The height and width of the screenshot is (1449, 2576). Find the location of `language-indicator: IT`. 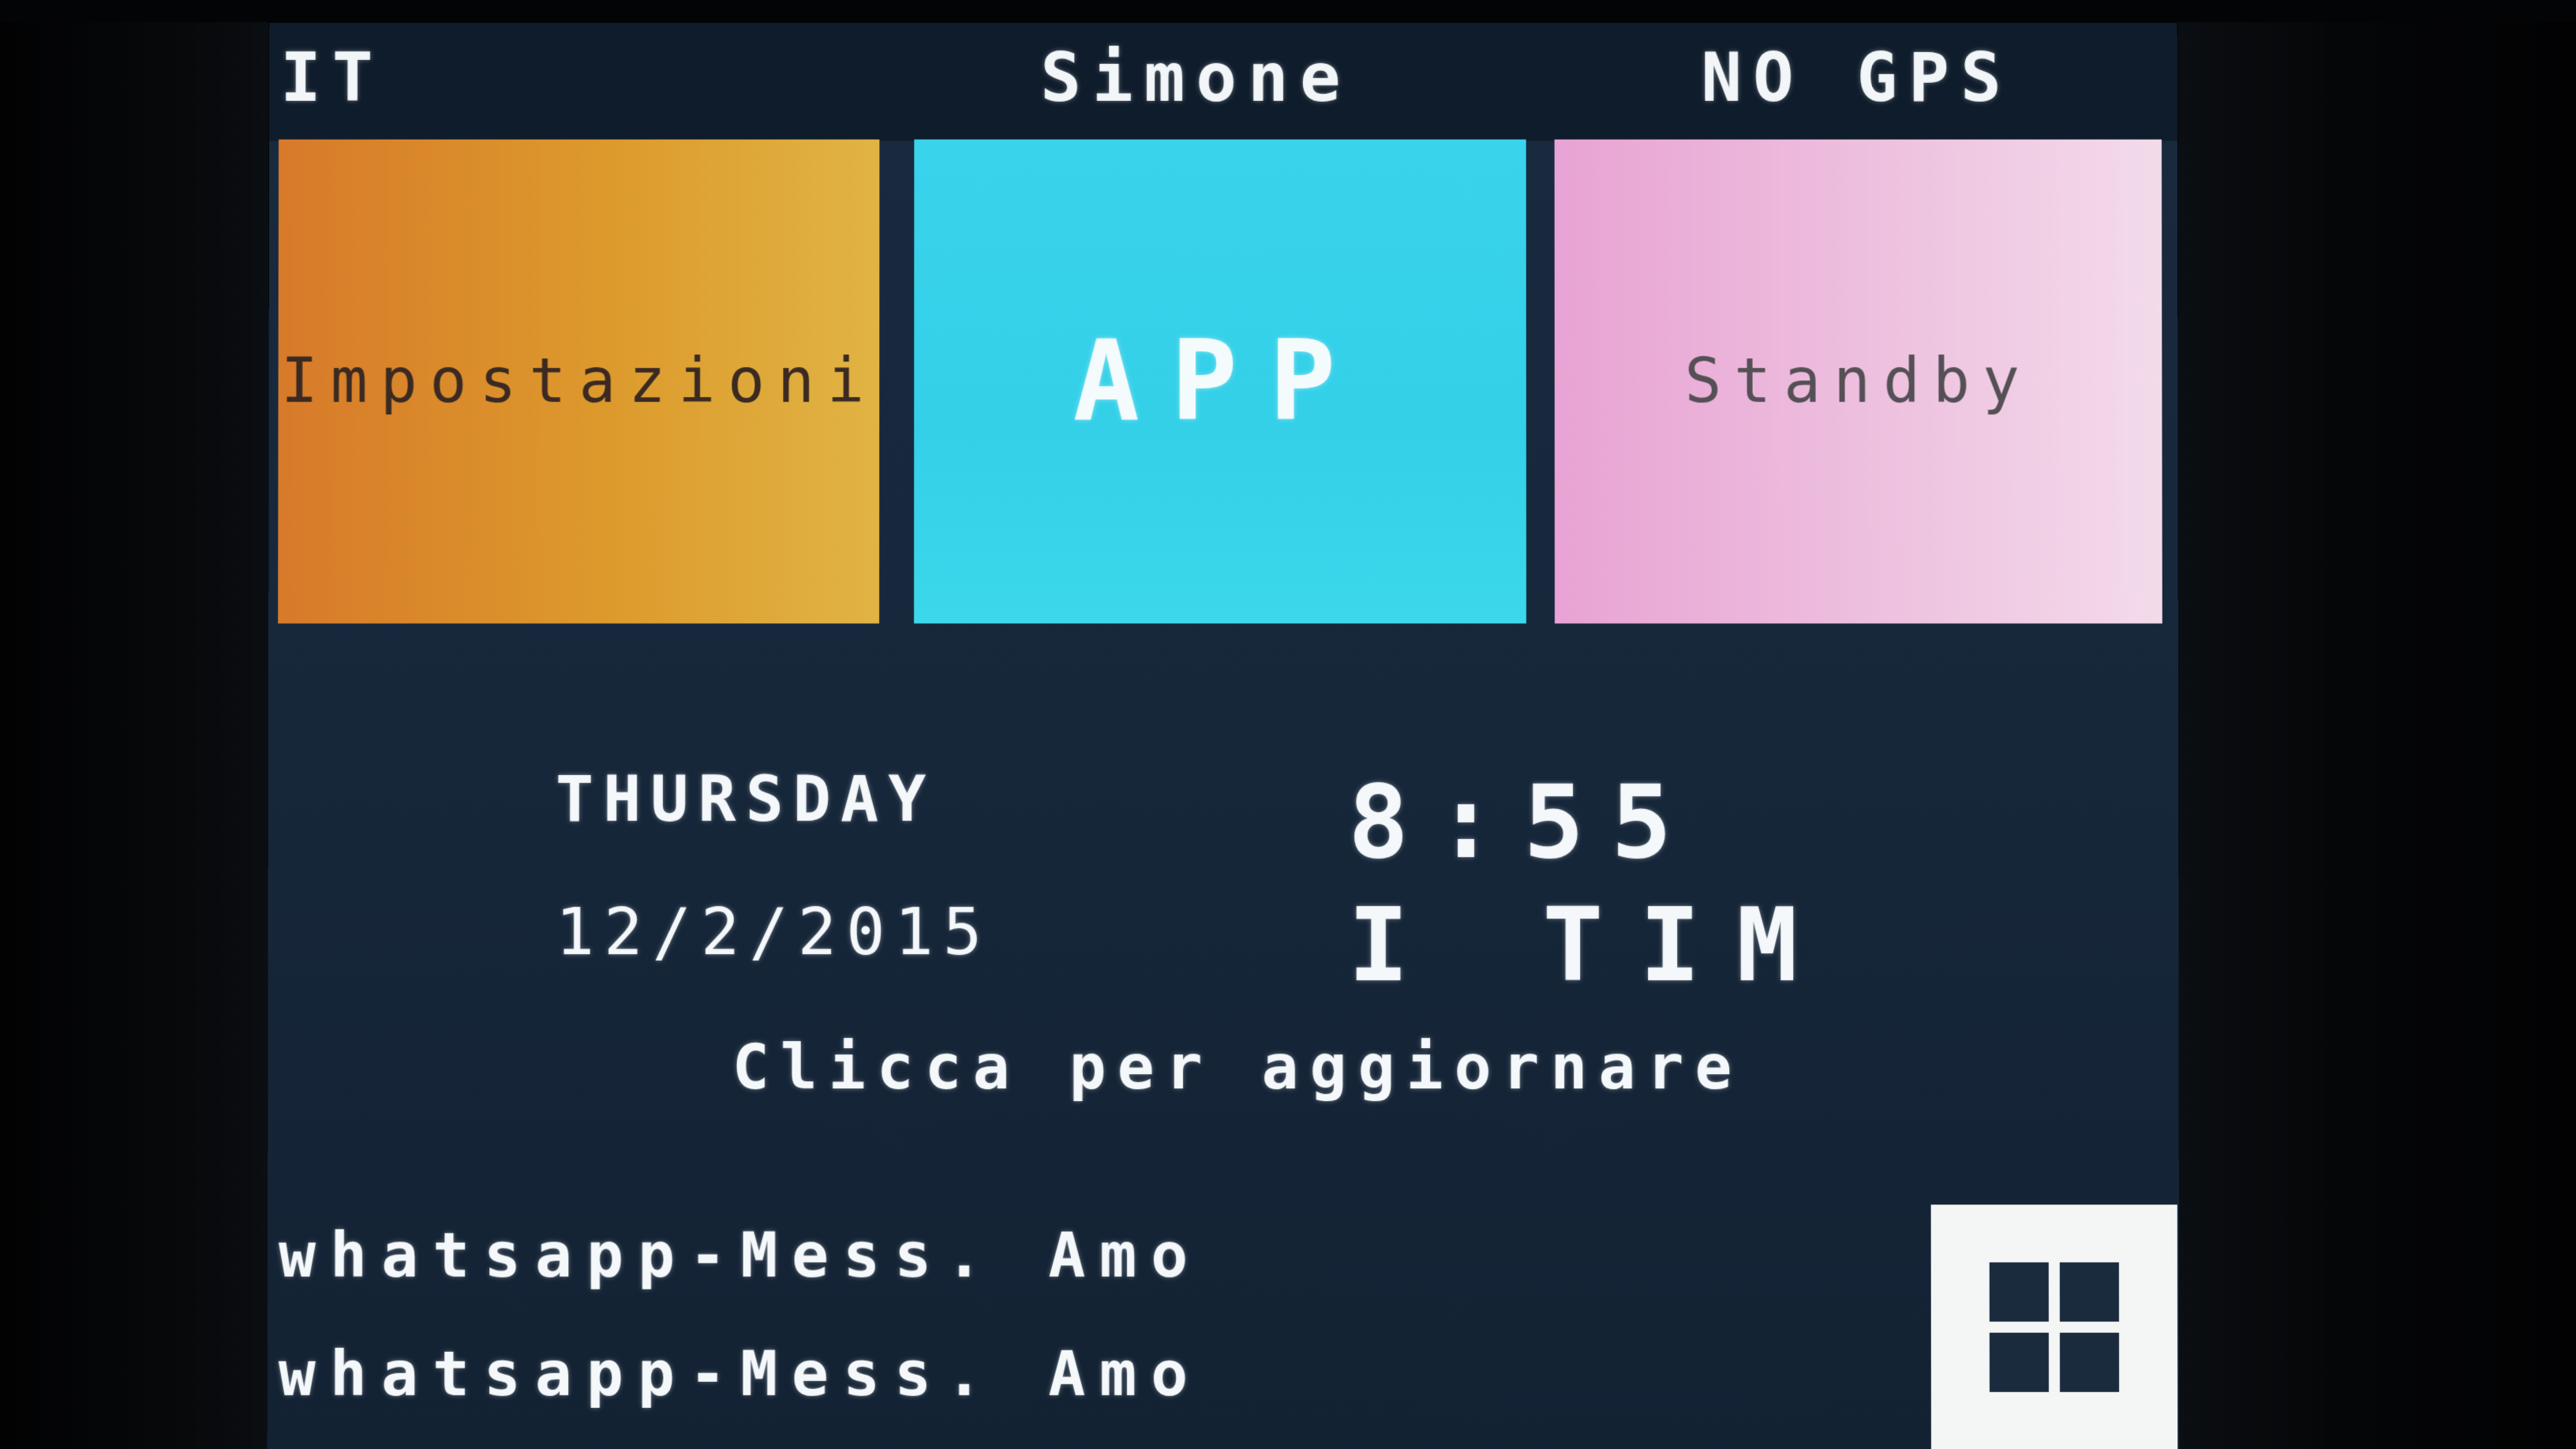

language-indicator: IT is located at coordinates (332, 78).